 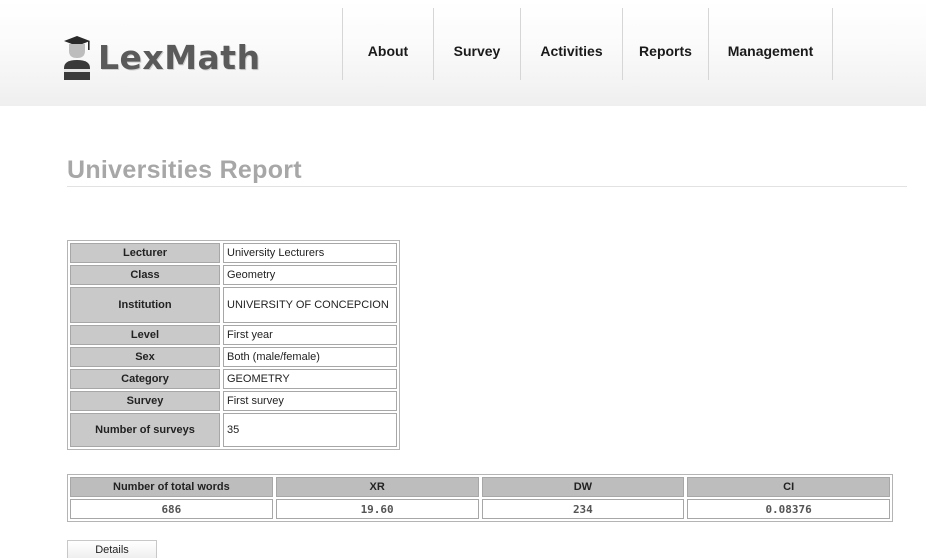 I want to click on summary-header-ci: CI, so click(x=788, y=487).